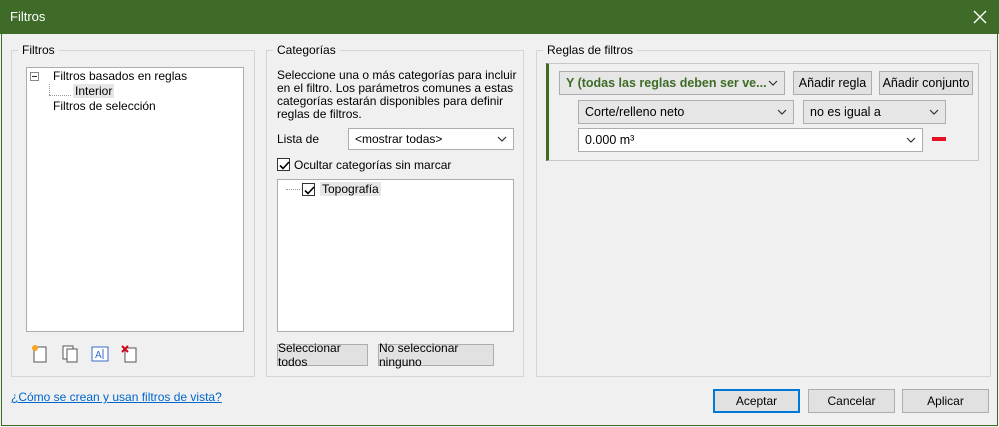 The image size is (999, 427). Describe the element at coordinates (38, 50) in the screenshot. I see `filters-legend: Filtros` at that location.